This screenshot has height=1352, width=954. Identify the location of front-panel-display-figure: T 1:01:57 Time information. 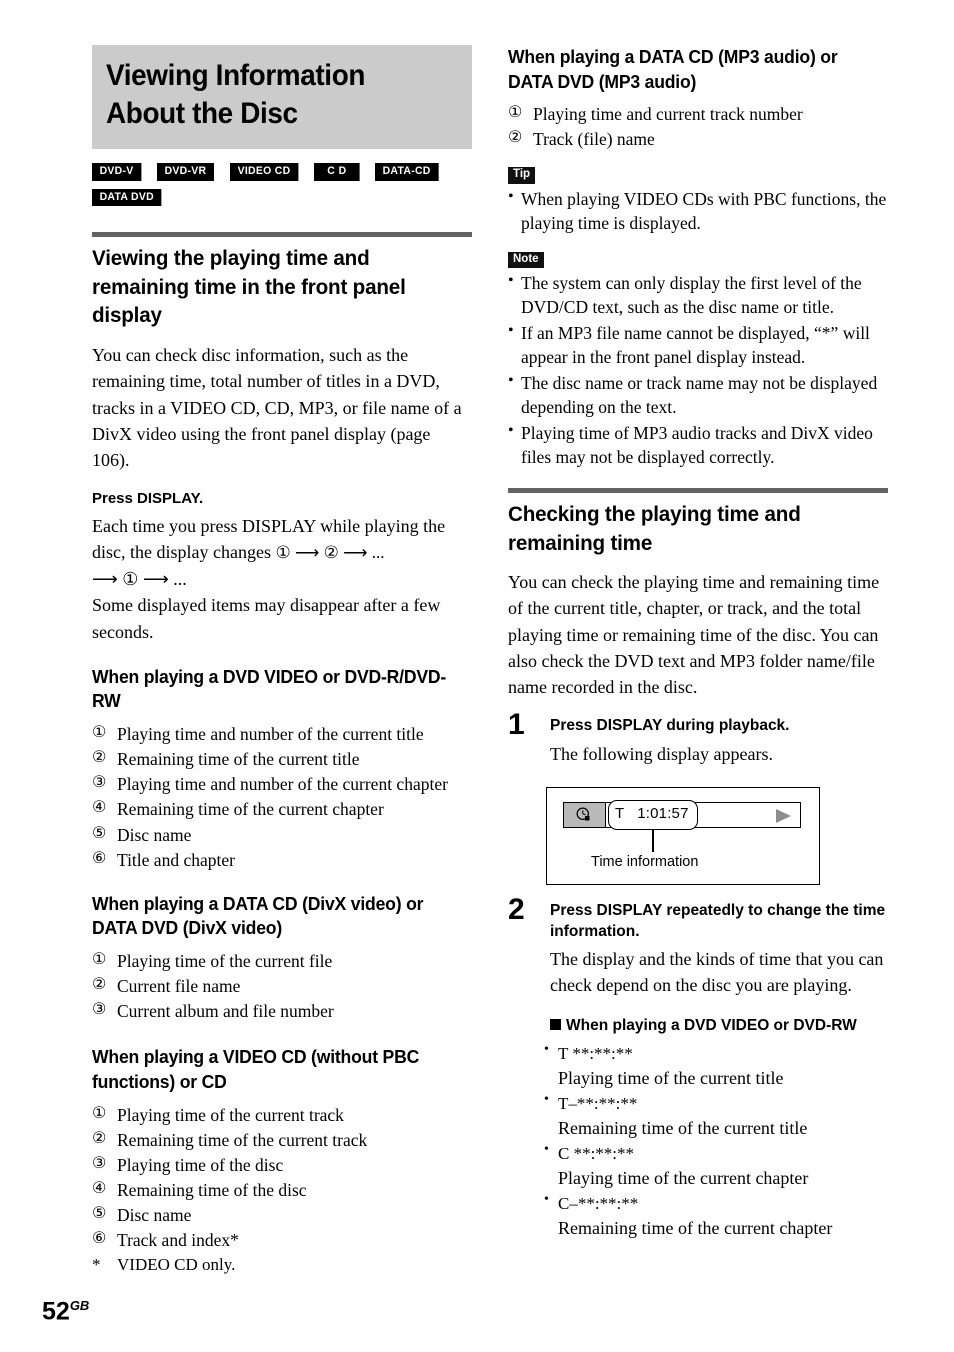
(683, 836).